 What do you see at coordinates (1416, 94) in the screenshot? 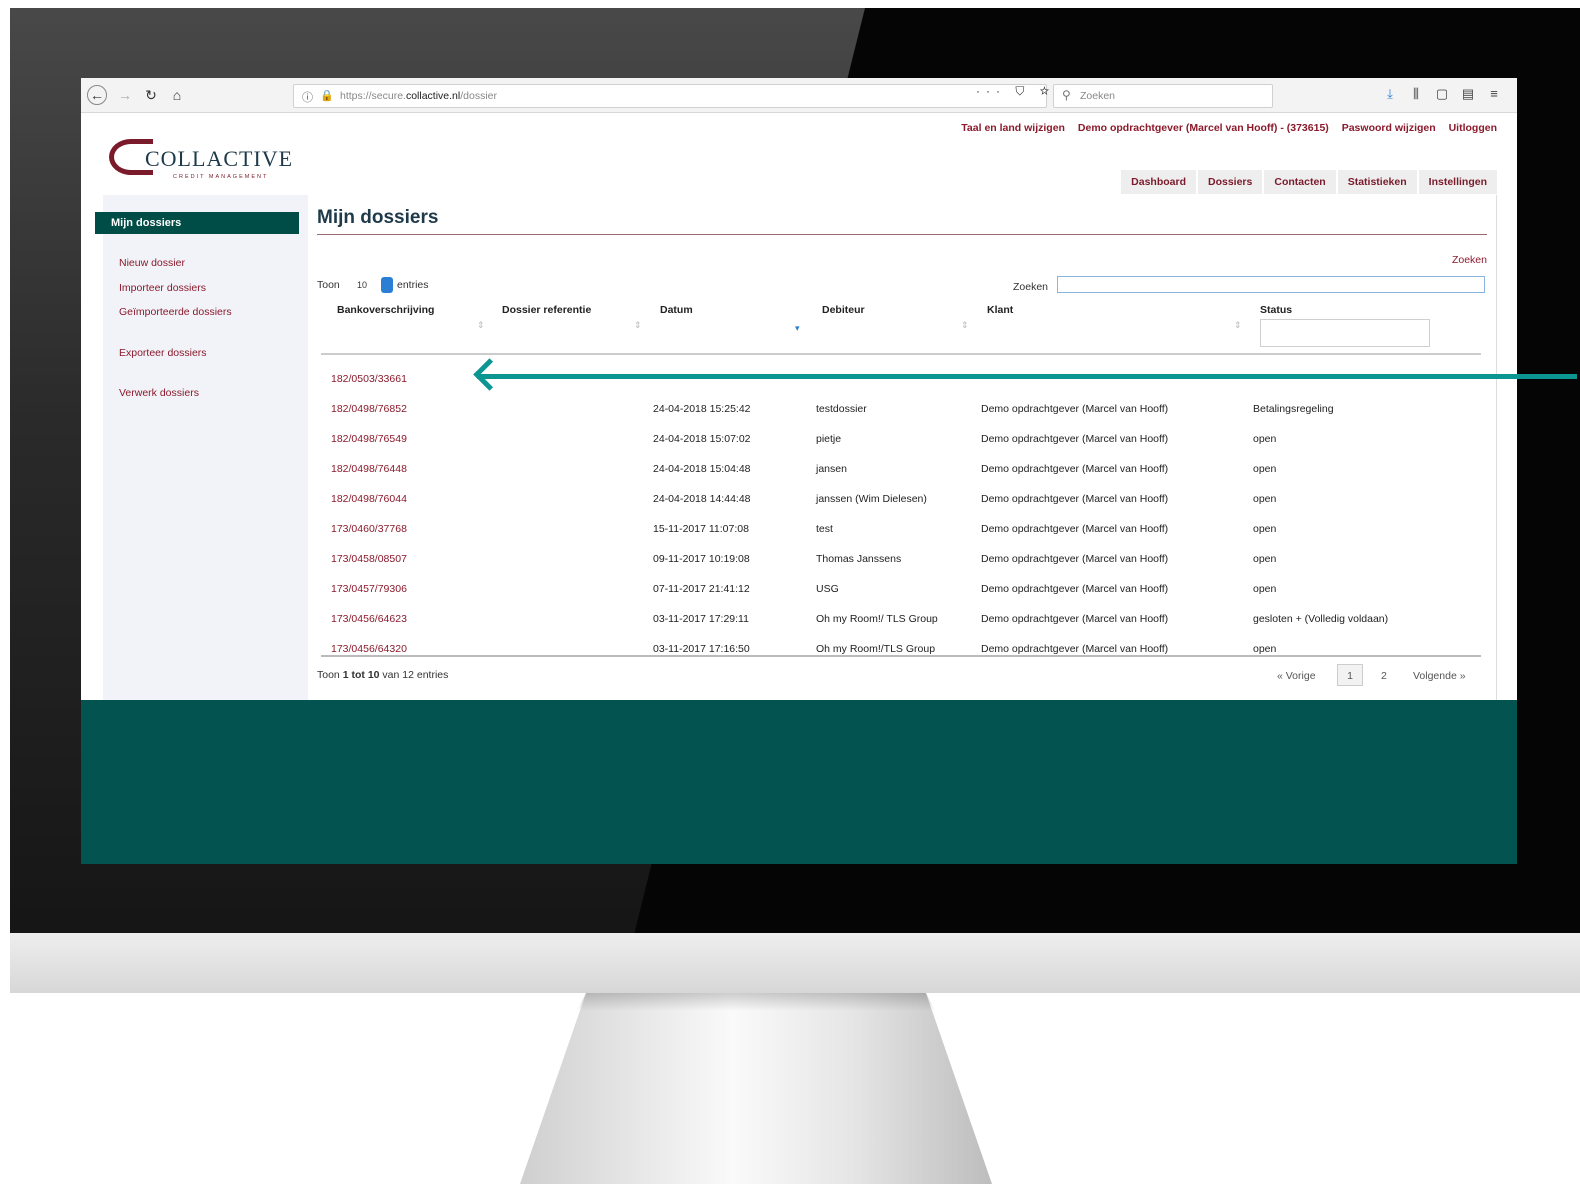
I see `library-icon: ⫼` at bounding box center [1416, 94].